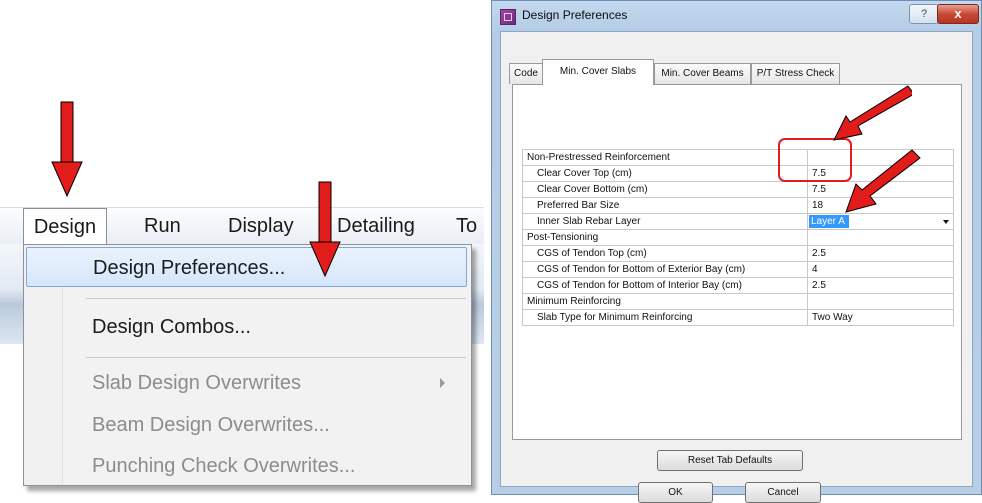 The image size is (982, 503). I want to click on grid-label-cell: Slab Type for Minimum Reinforcing, so click(665, 317).